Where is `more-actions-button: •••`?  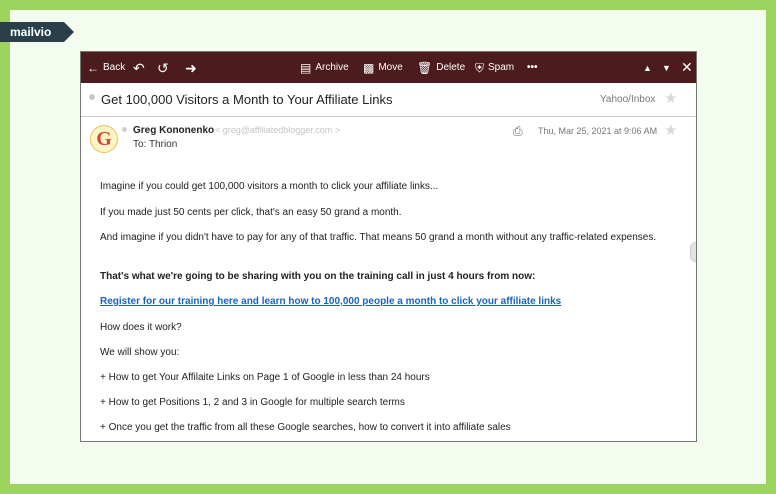
more-actions-button: ••• is located at coordinates (532, 67).